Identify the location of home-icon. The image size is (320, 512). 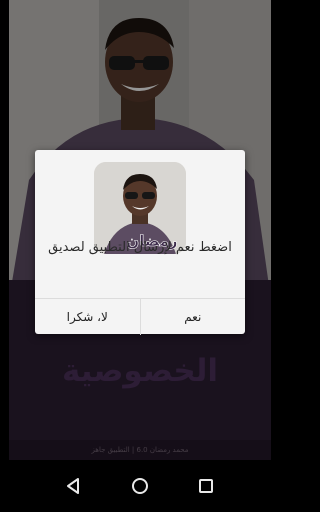
(140, 486).